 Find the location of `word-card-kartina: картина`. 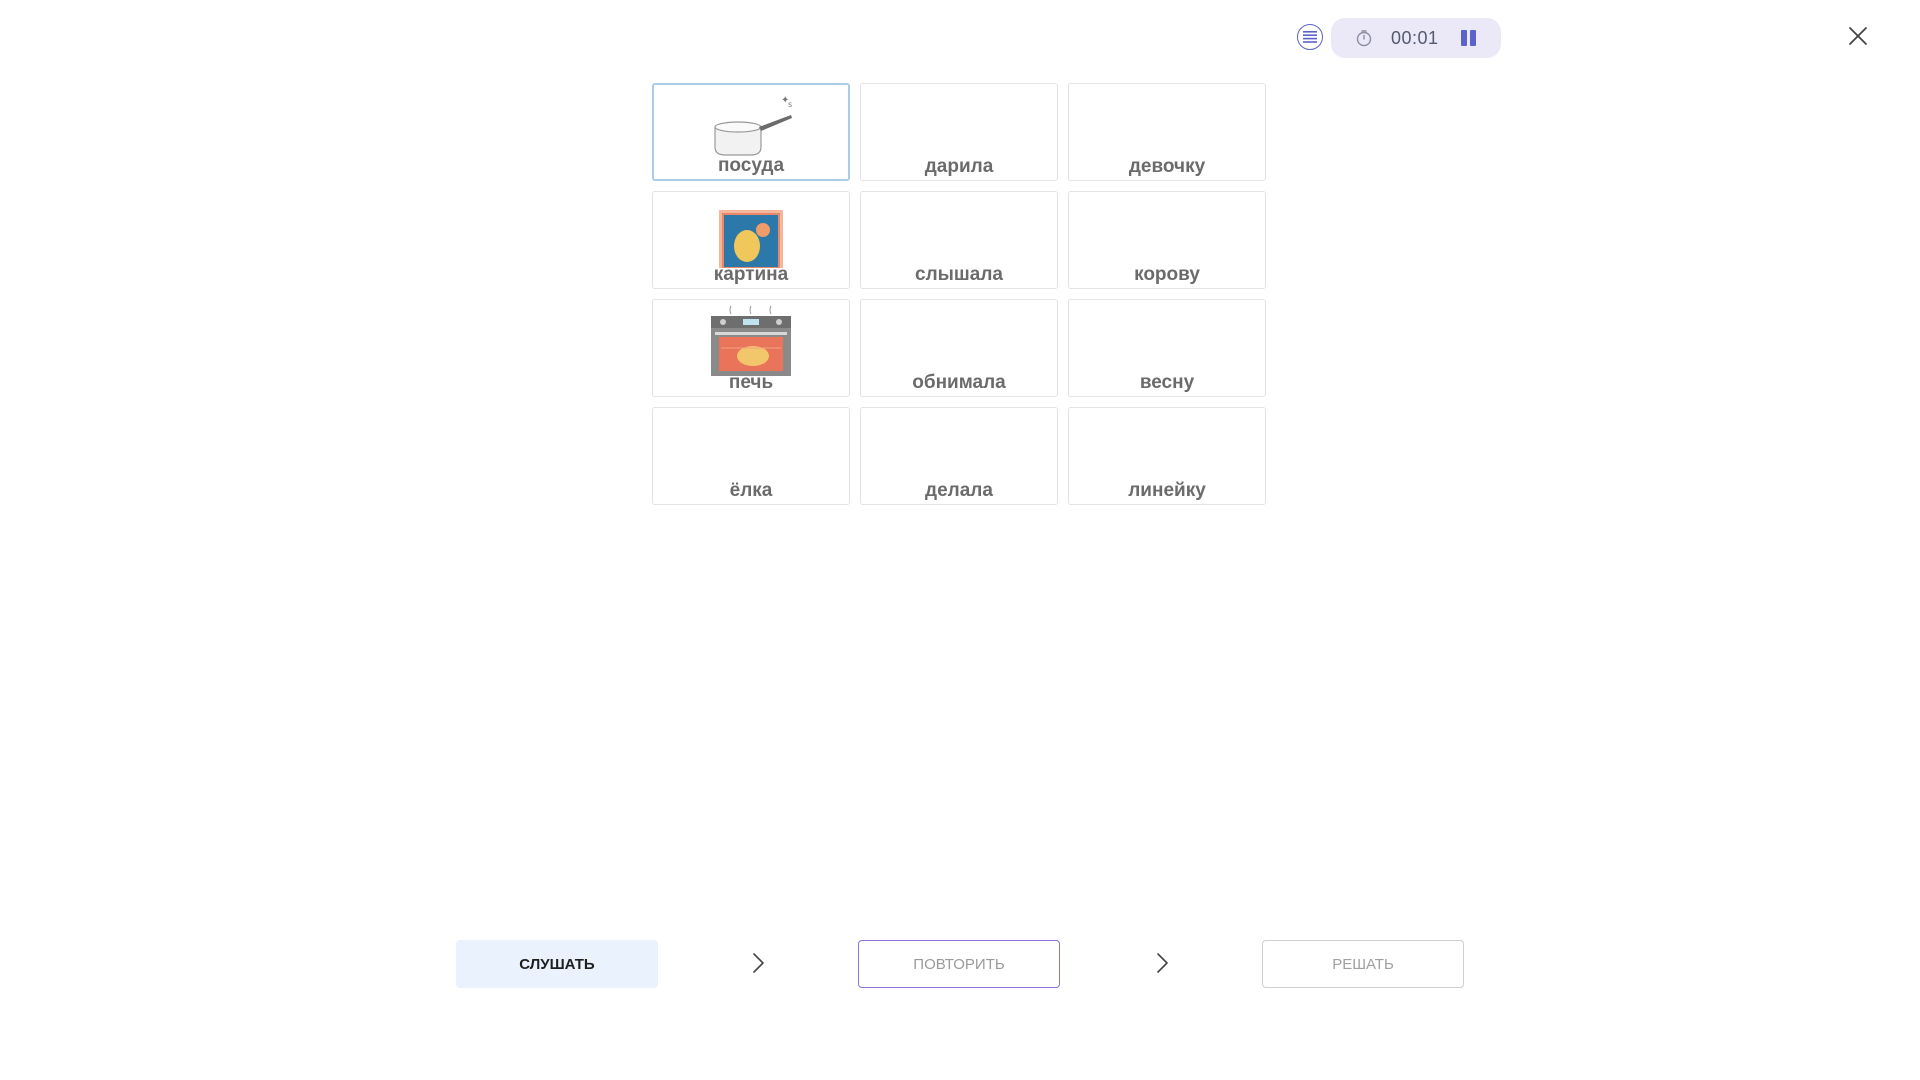

word-card-kartina: картина is located at coordinates (751, 240).